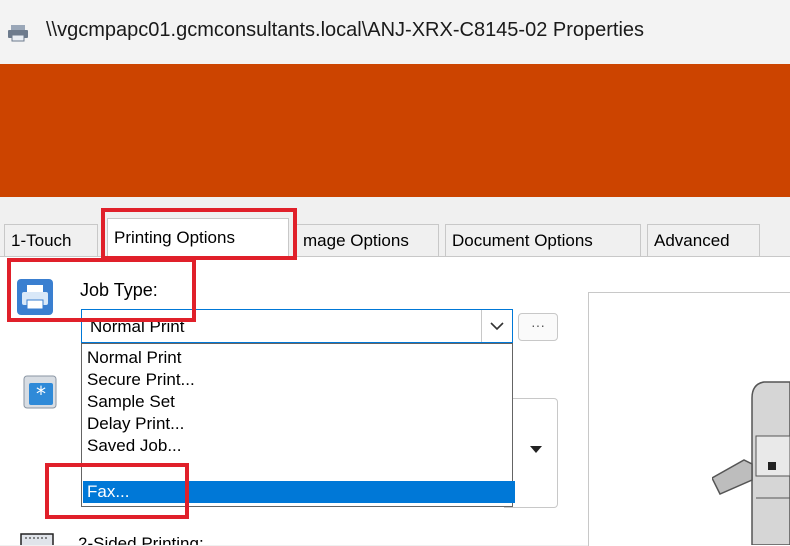 This screenshot has width=790, height=546. I want to click on two-sided-label: 2-Sided Printing:, so click(141, 539).